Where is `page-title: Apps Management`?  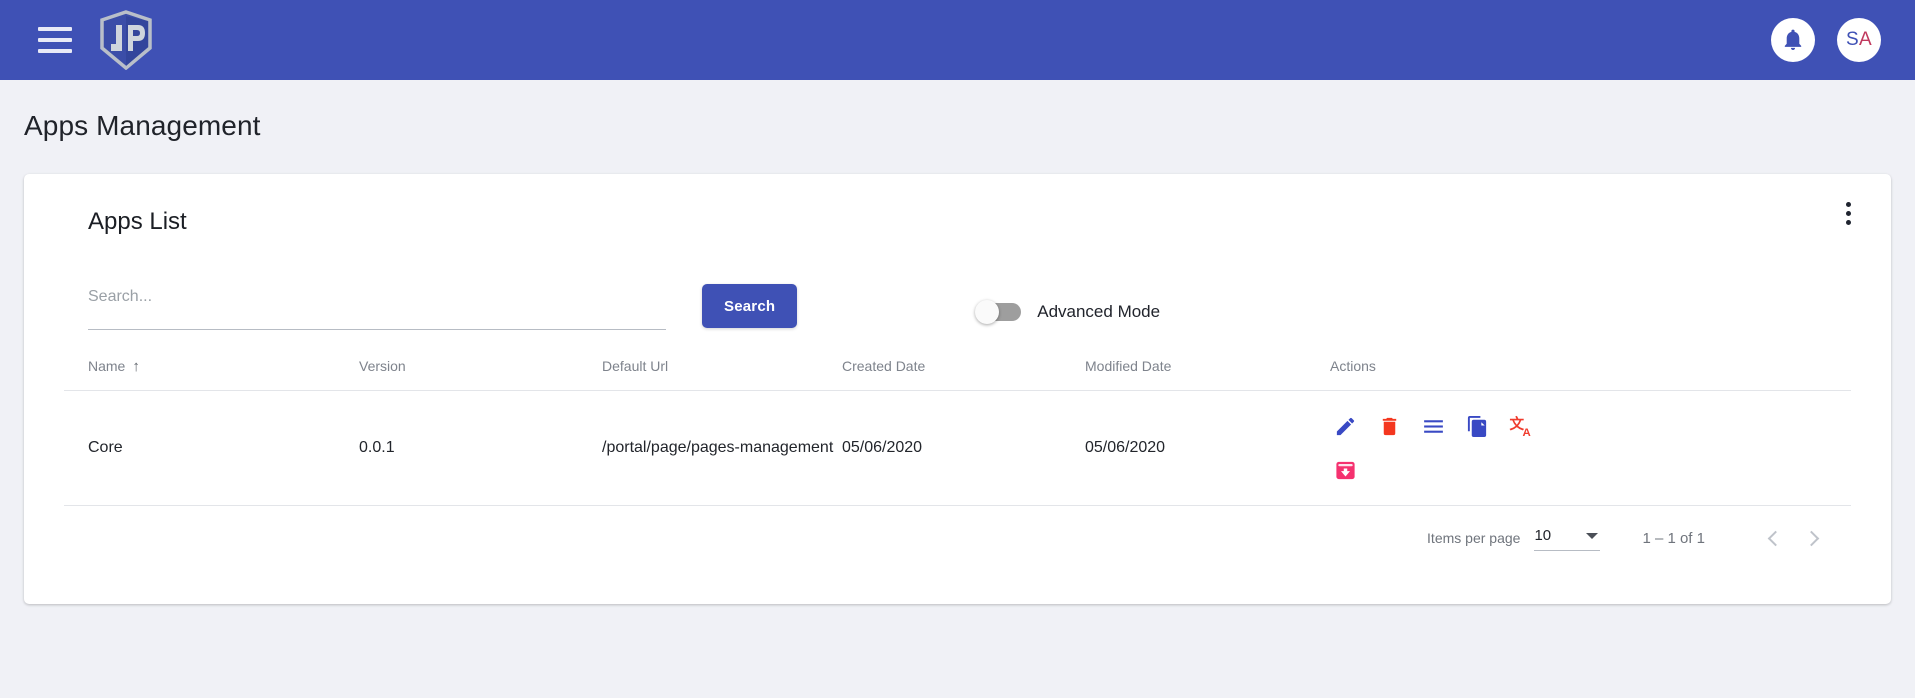
page-title: Apps Management is located at coordinates (142, 125).